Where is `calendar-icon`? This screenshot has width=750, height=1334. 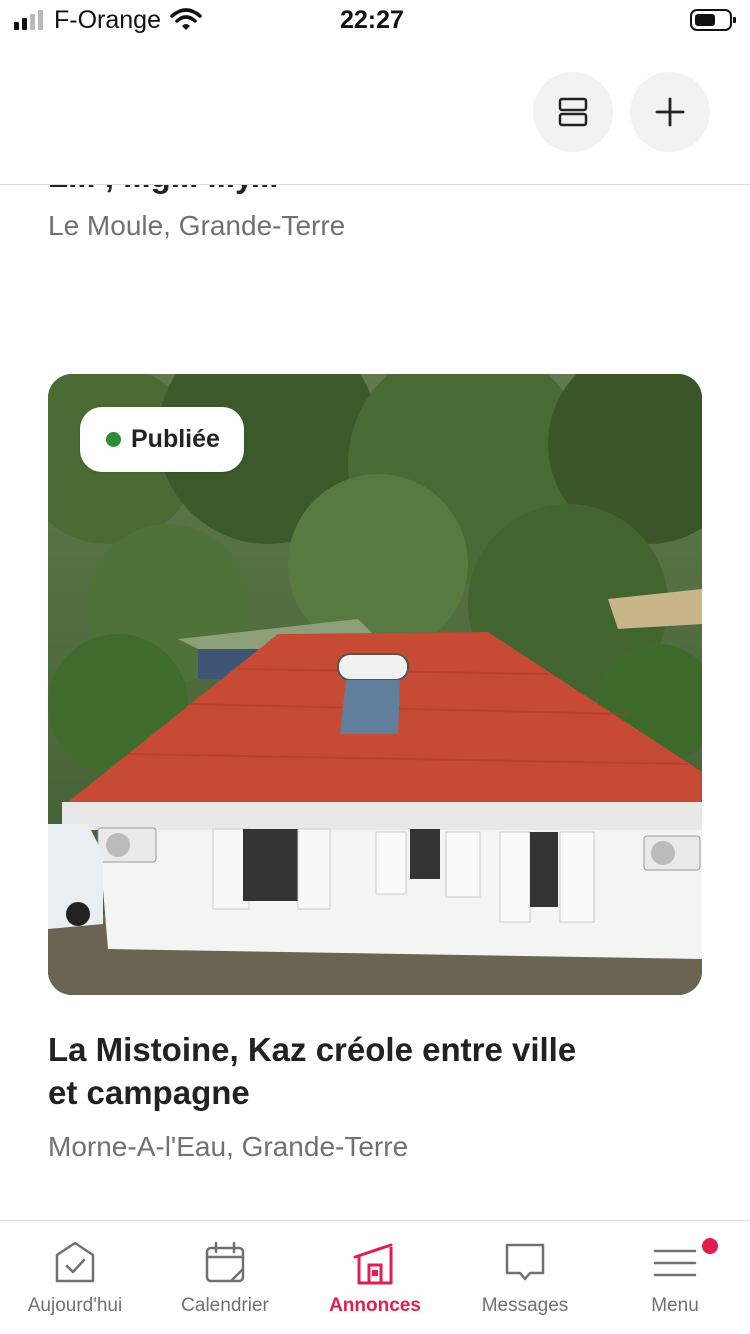
calendar-icon is located at coordinates (225, 1262).